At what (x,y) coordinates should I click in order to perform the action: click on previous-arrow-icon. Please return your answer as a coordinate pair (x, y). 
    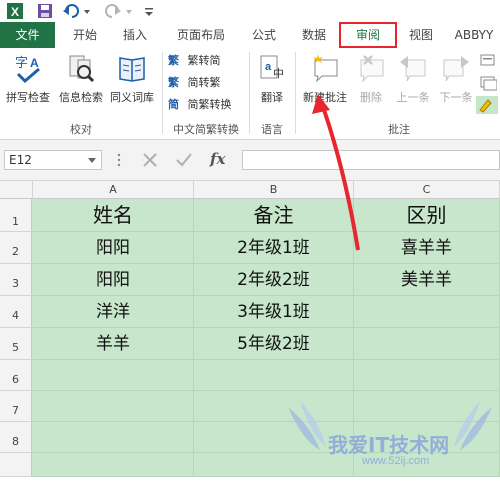
    Looking at the image, I should click on (413, 69).